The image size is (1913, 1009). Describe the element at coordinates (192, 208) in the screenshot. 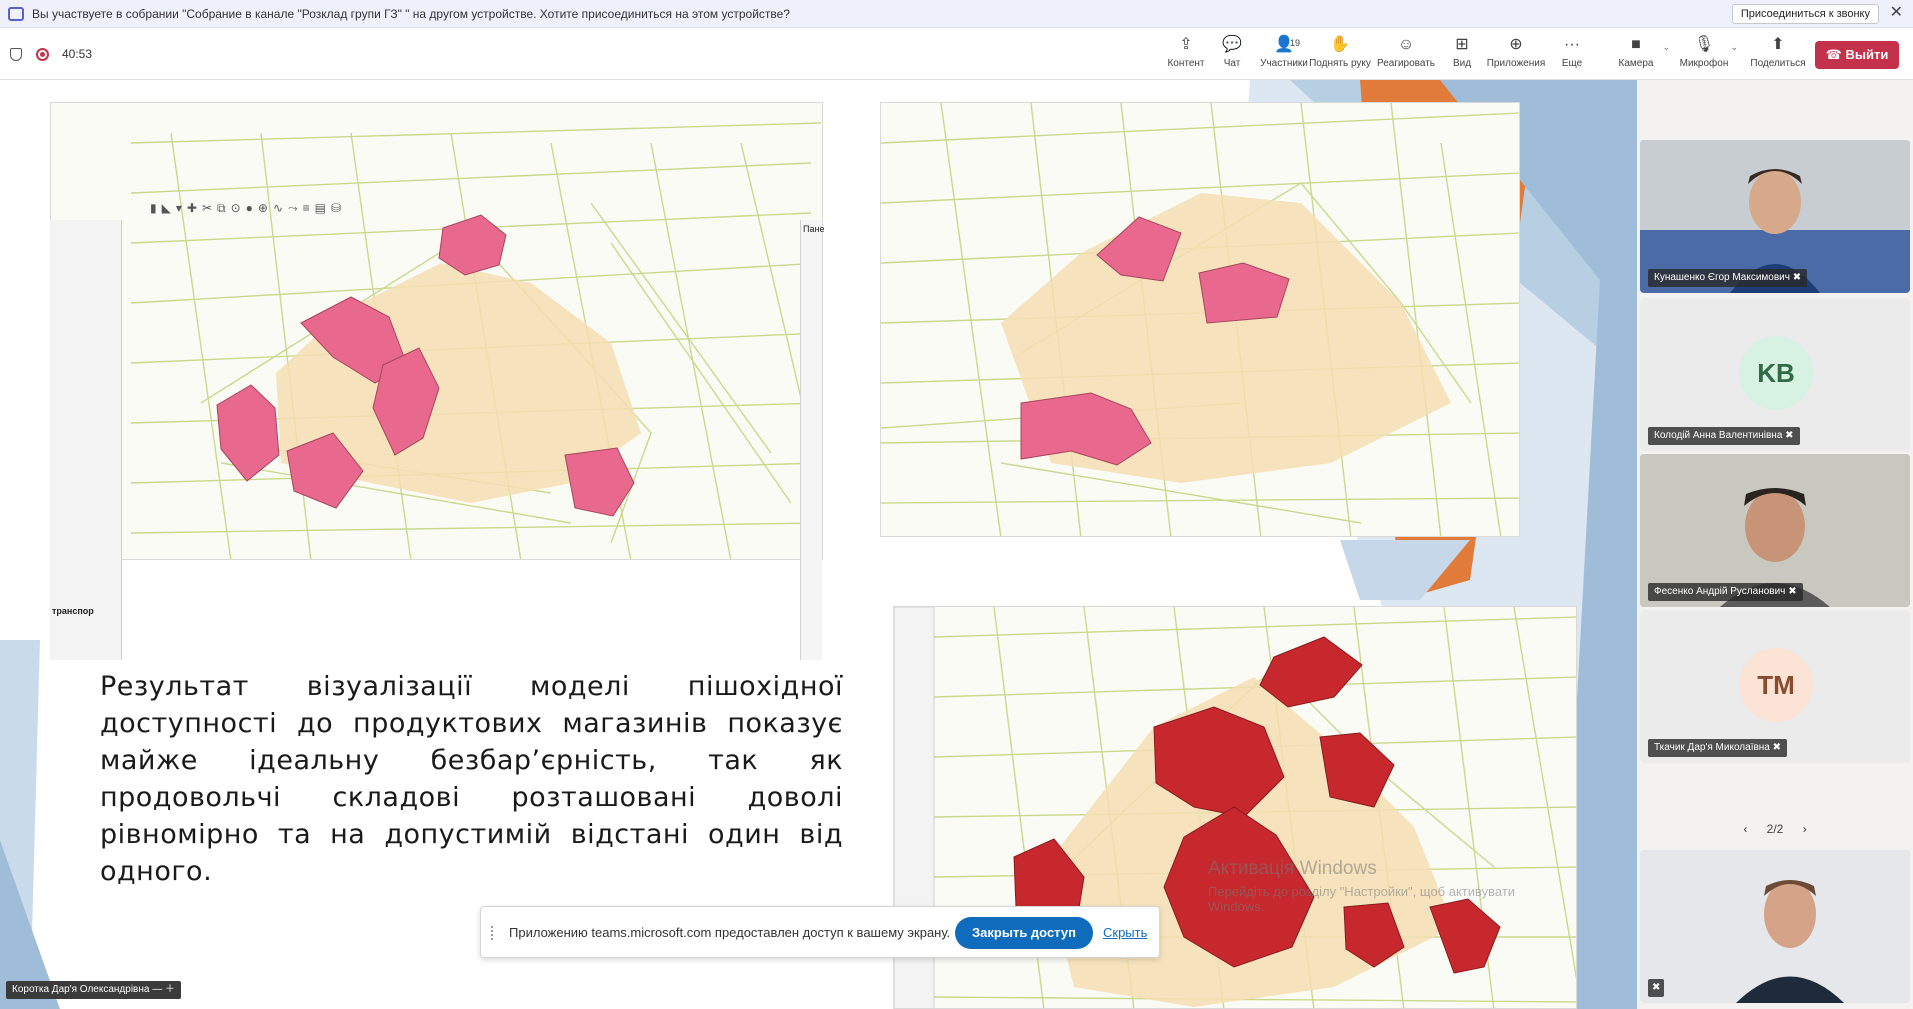

I see `qgis-tool-icon: ✚` at that location.